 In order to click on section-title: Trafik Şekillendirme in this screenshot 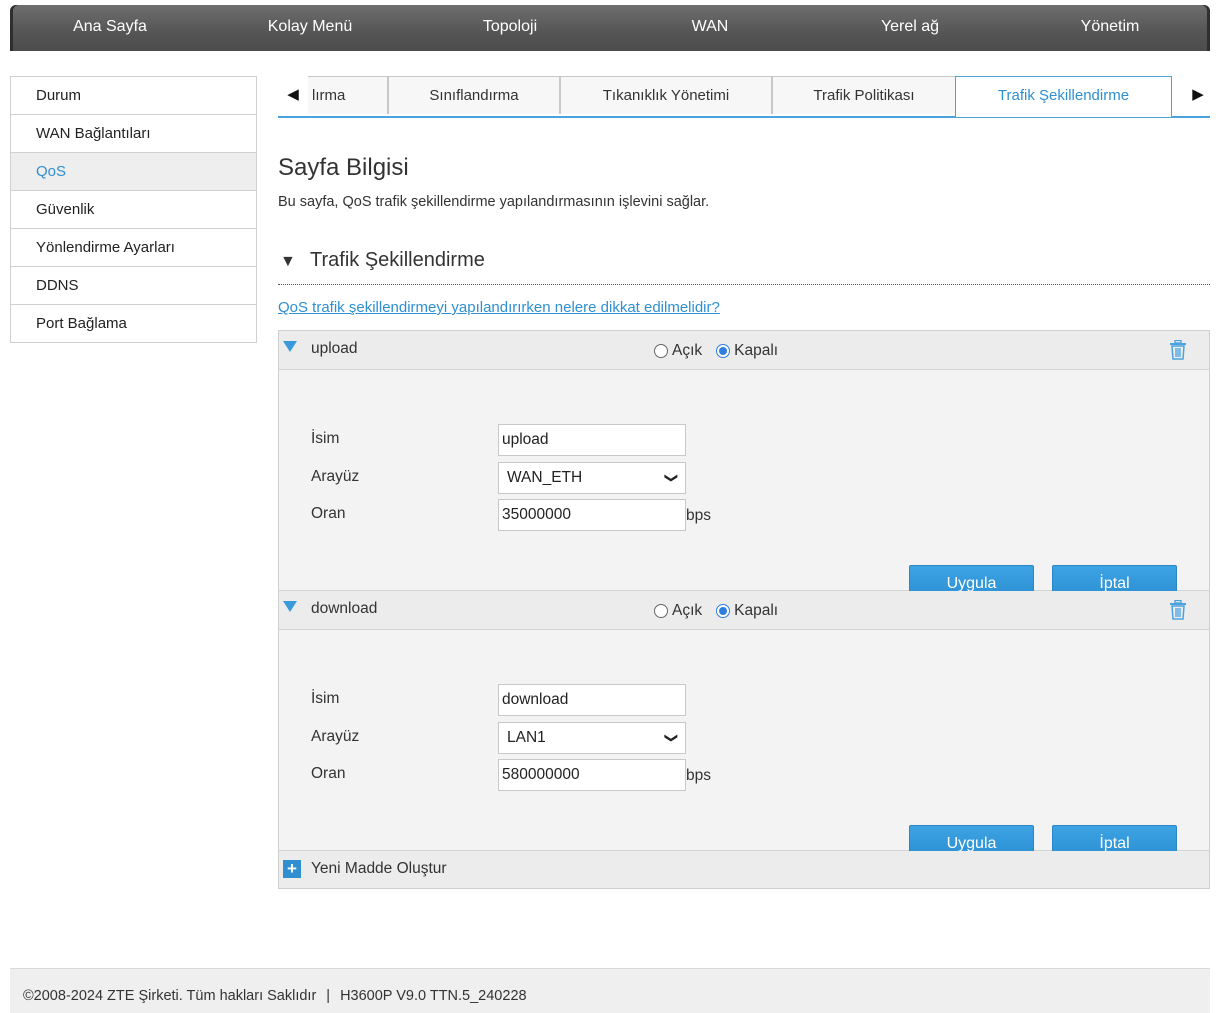, I will do `click(397, 260)`.